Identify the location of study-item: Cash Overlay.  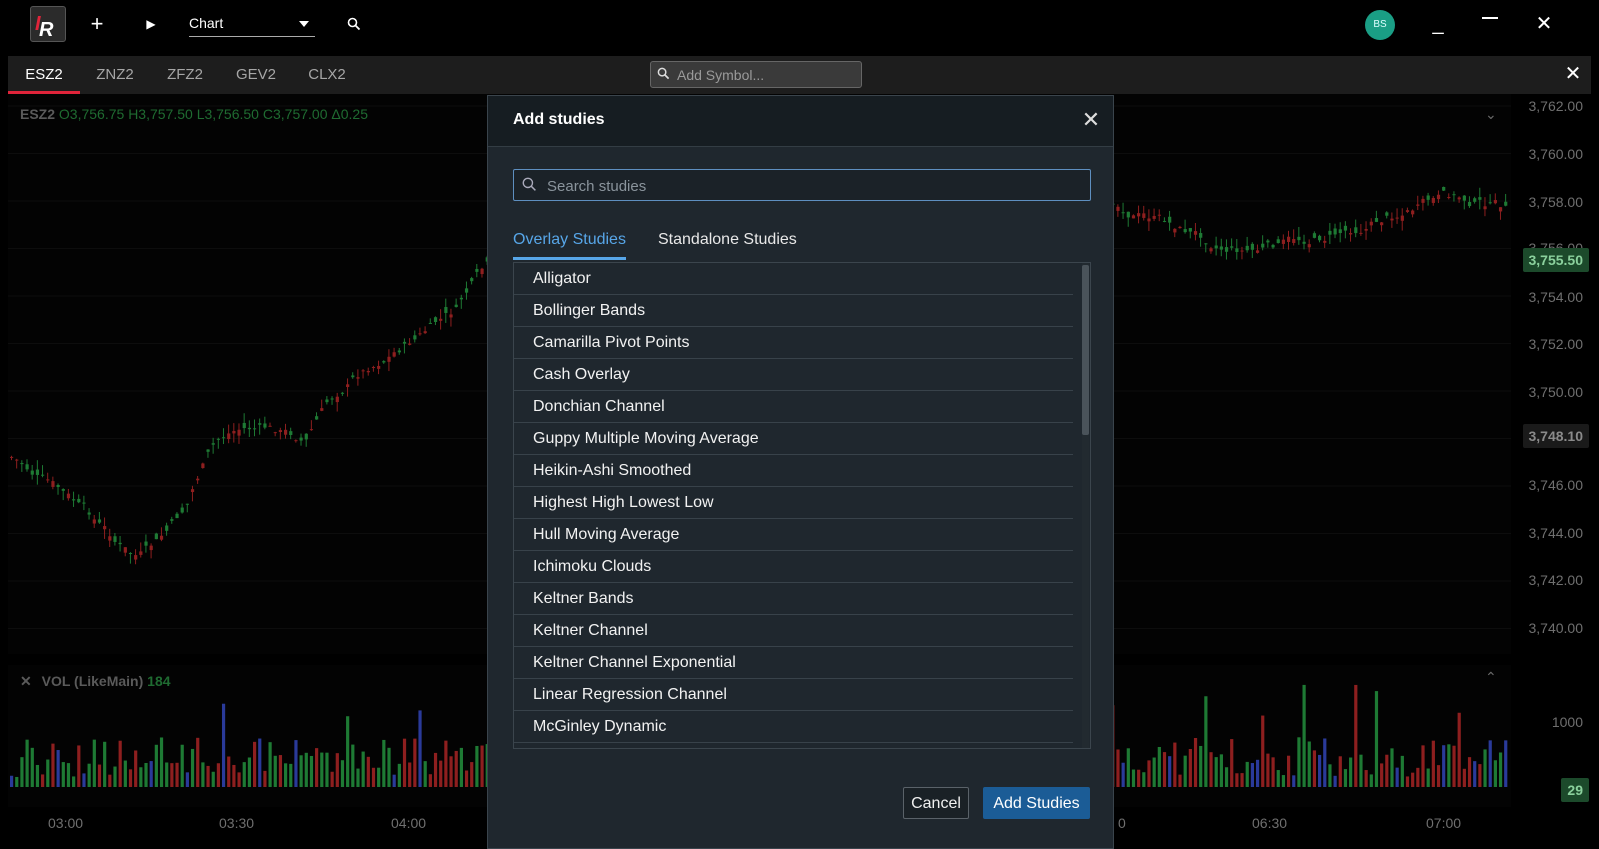
(793, 375).